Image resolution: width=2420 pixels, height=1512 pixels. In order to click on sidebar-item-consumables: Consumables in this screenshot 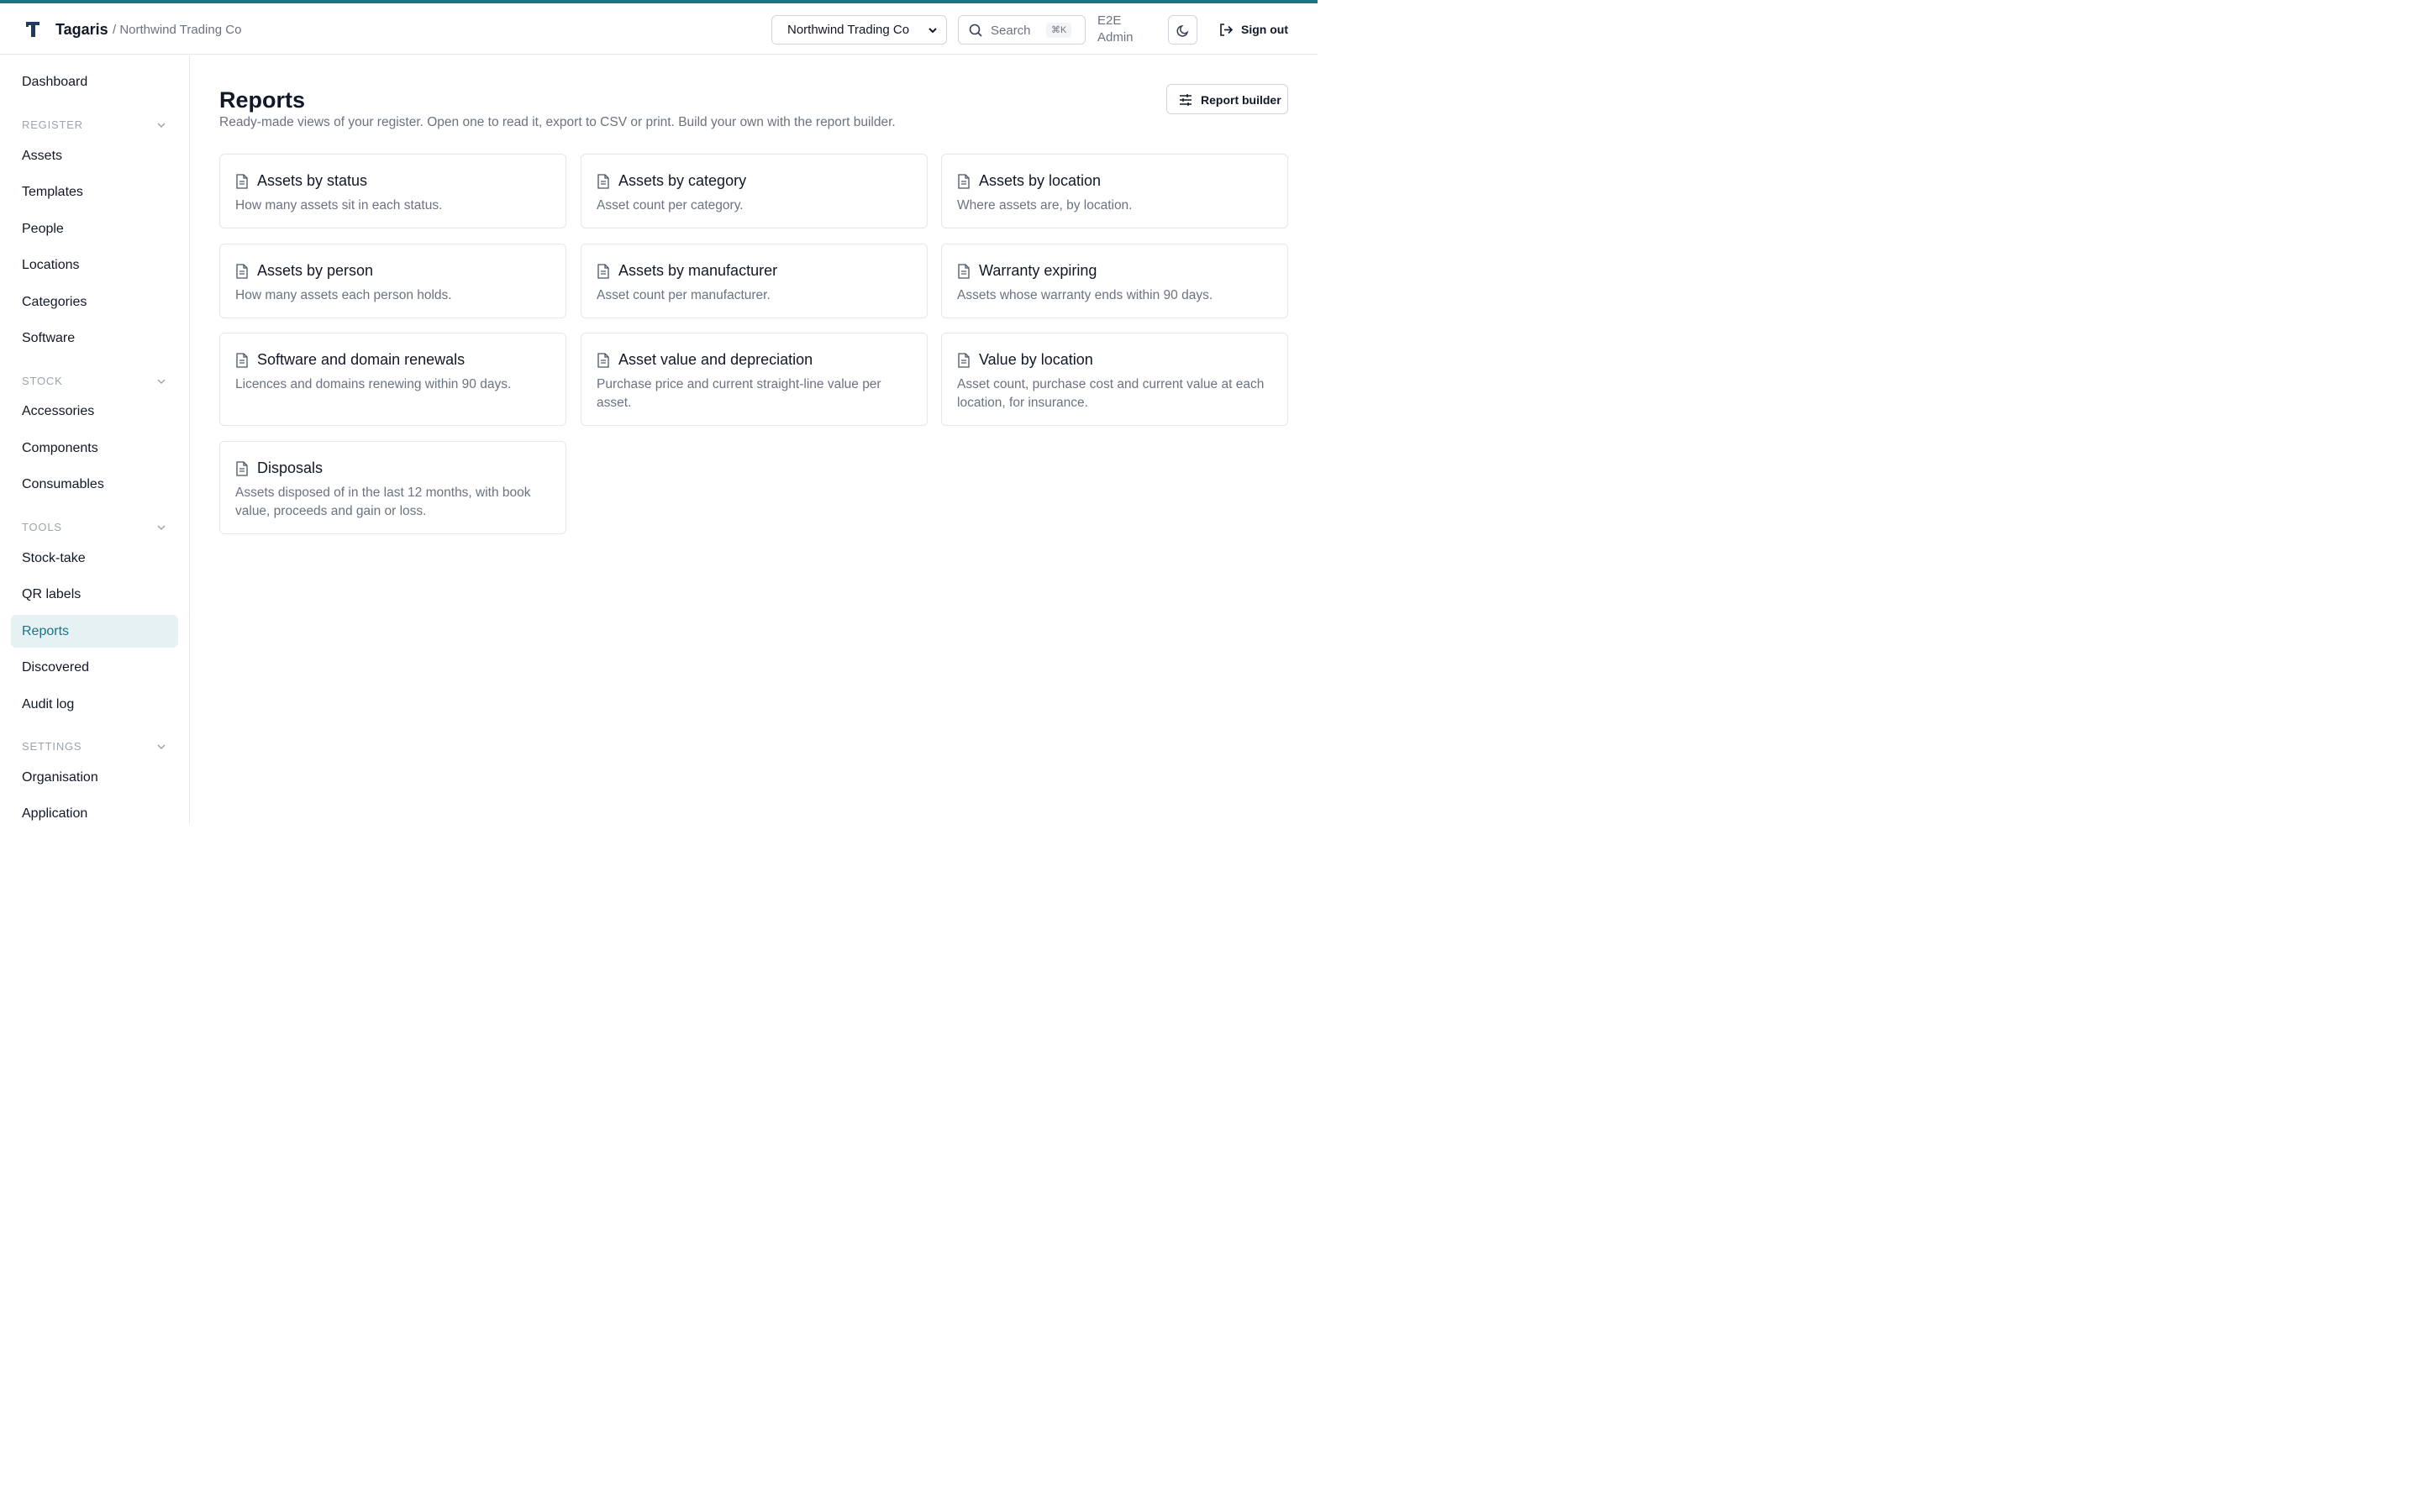, I will do `click(94, 484)`.